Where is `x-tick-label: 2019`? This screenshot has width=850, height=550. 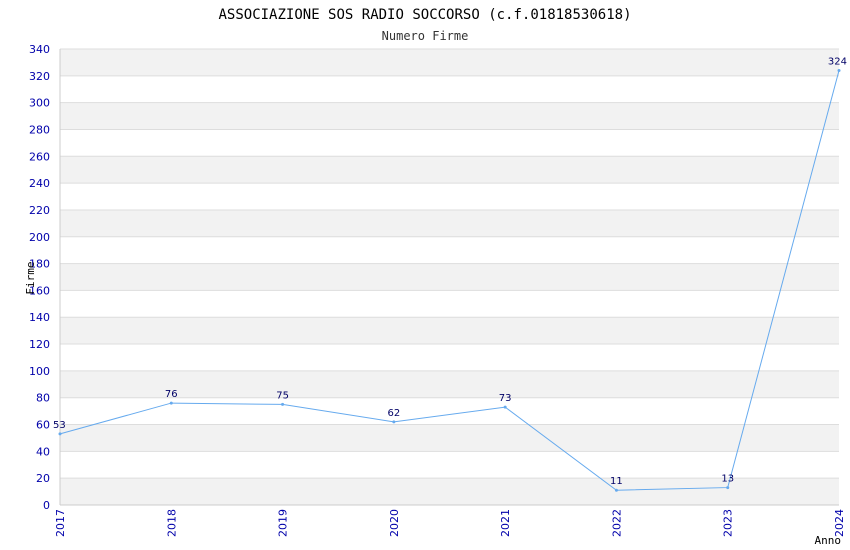 x-tick-label: 2019 is located at coordinates (283, 523).